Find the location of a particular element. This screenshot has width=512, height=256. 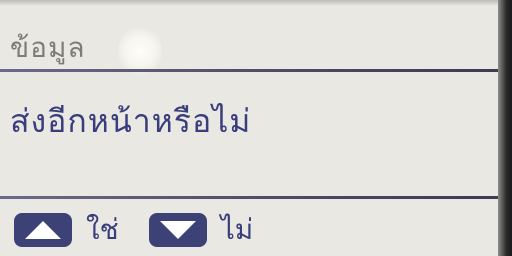

down-button is located at coordinates (177, 230).